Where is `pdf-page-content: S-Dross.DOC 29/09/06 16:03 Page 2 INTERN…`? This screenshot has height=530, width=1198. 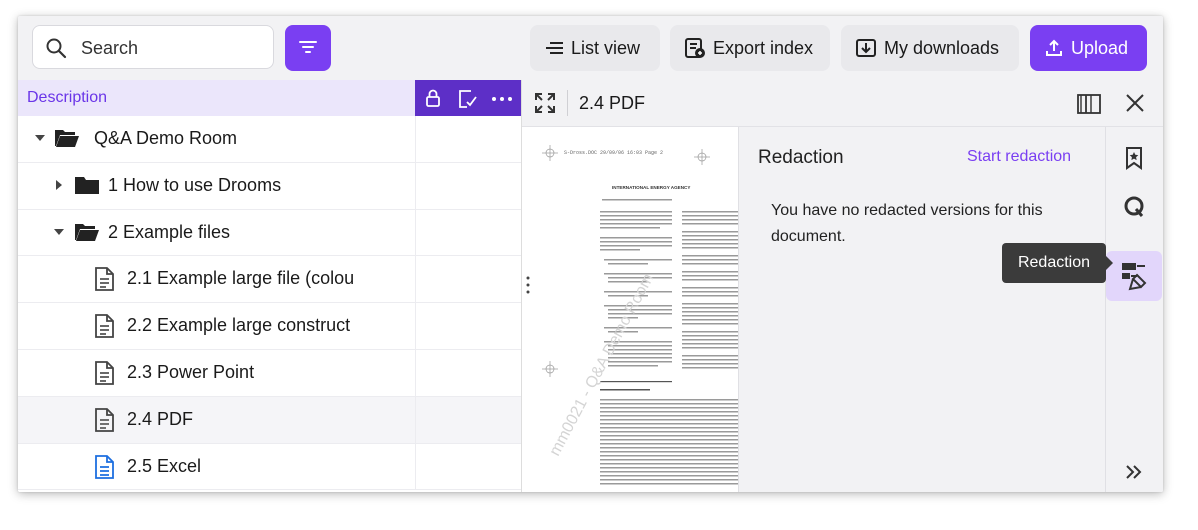 pdf-page-content: S-Dross.DOC 29/09/06 16:03 Page 2 INTERN… is located at coordinates (632, 315).